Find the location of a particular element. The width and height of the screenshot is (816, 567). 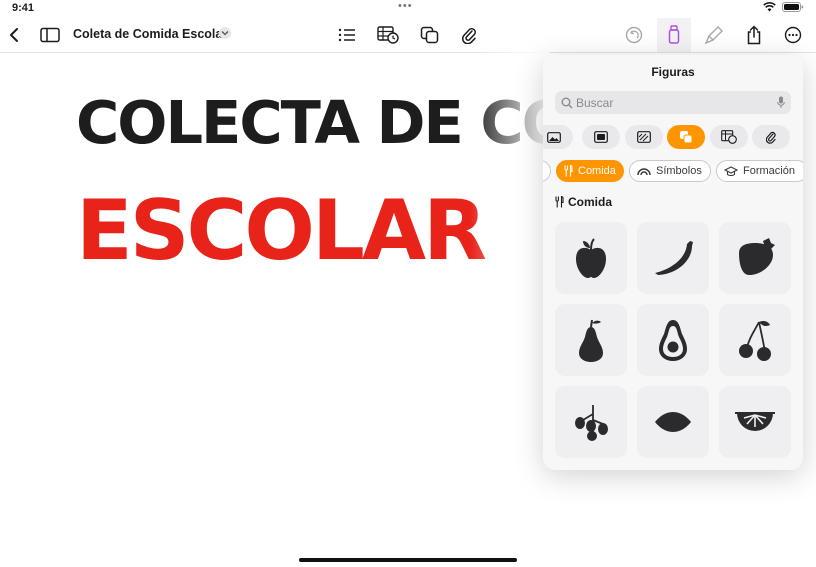

shape-tile-avocado is located at coordinates (673, 340).